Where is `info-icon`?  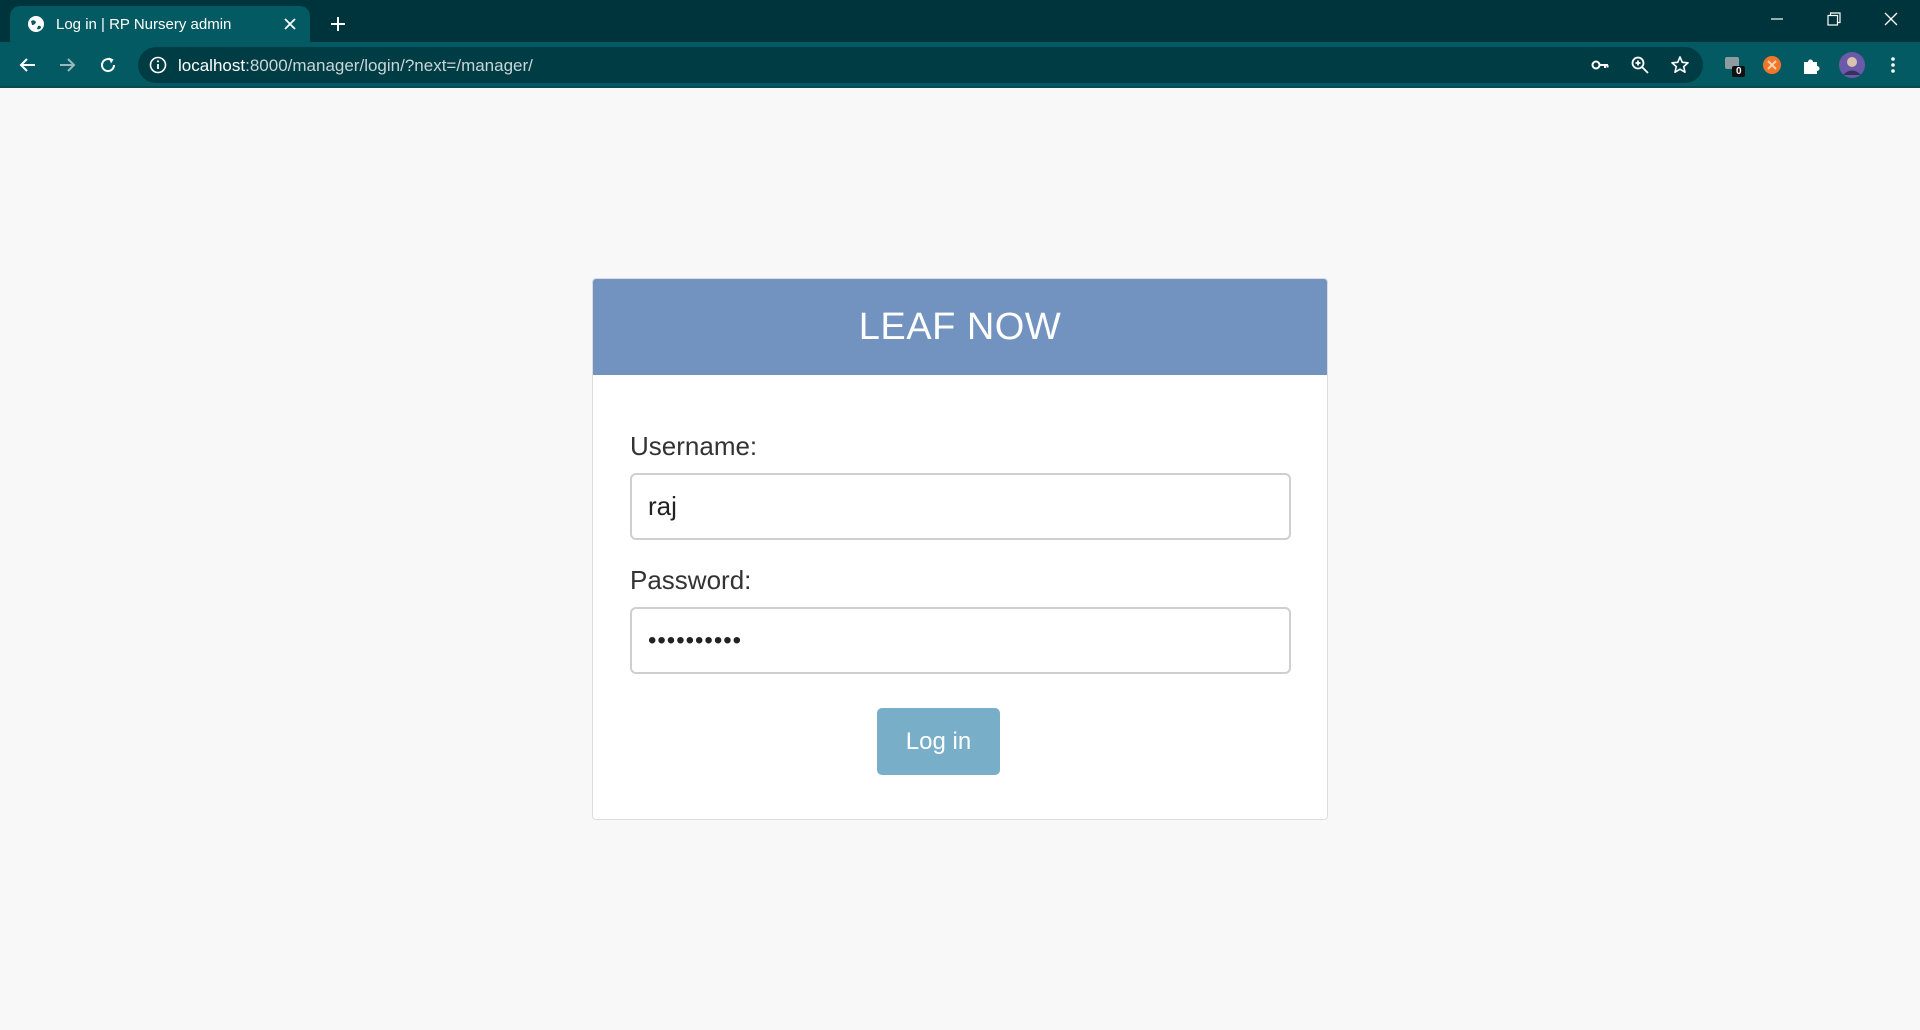 info-icon is located at coordinates (158, 65).